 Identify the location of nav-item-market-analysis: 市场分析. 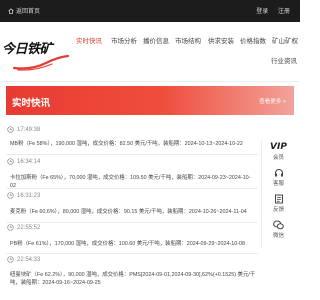
(124, 40).